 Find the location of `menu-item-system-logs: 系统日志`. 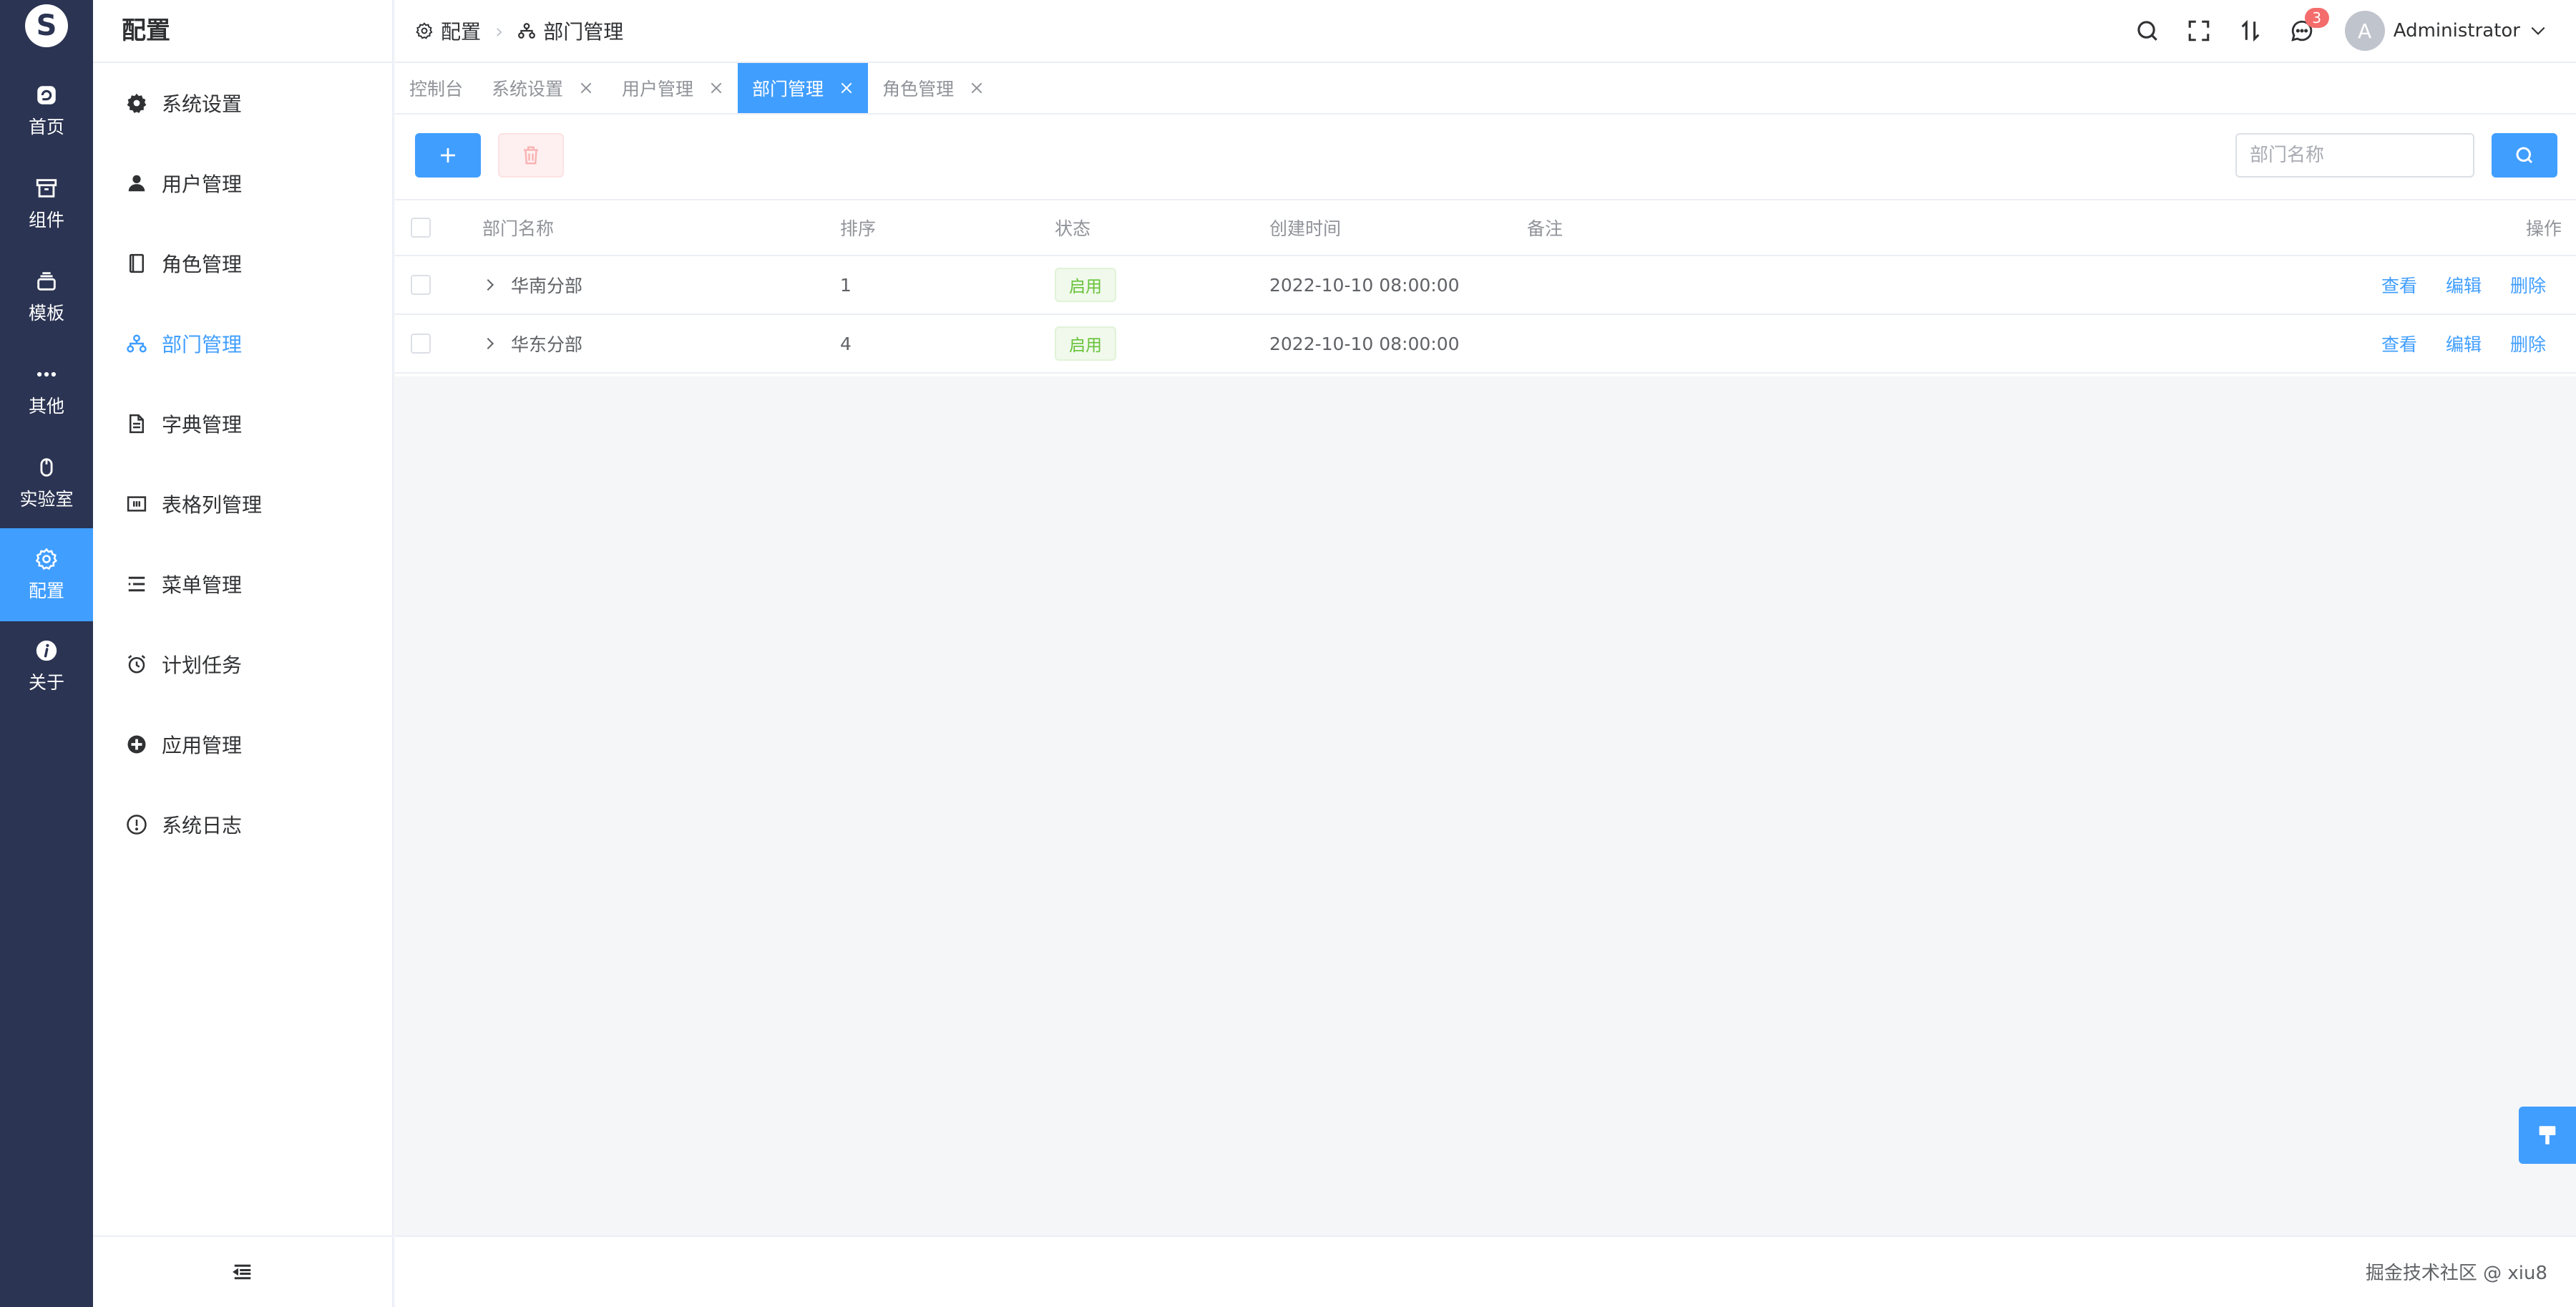

menu-item-system-logs: 系统日志 is located at coordinates (242, 824).